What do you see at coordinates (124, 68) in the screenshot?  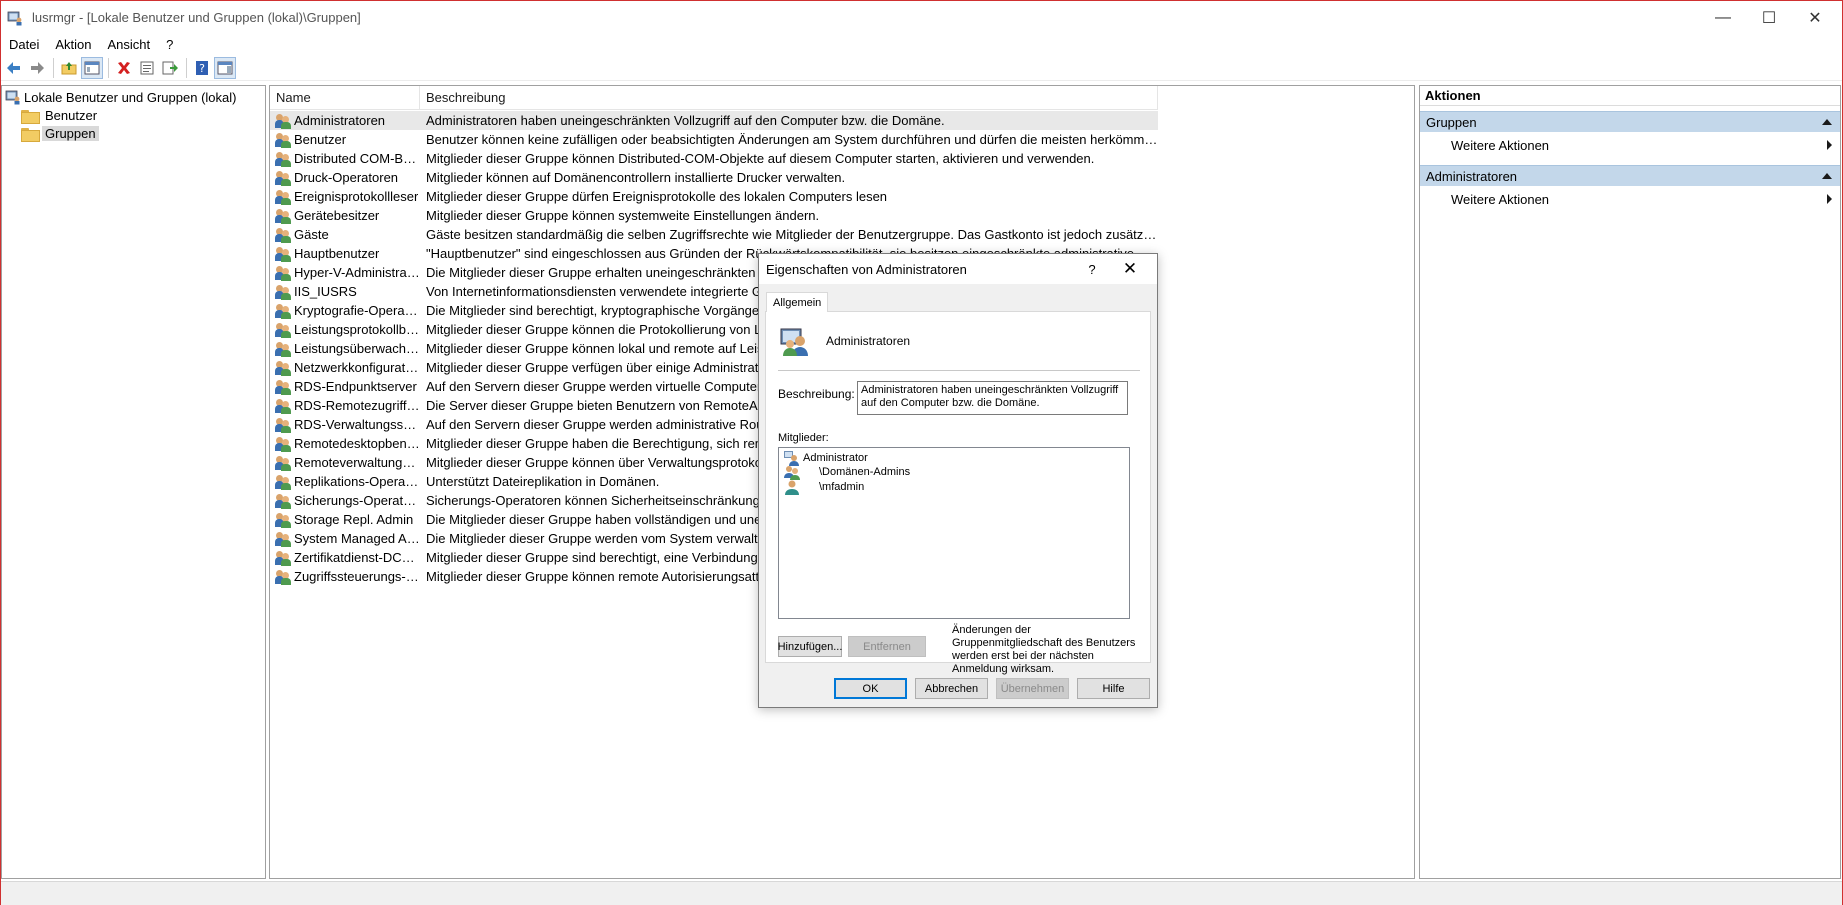 I see `delete-button` at bounding box center [124, 68].